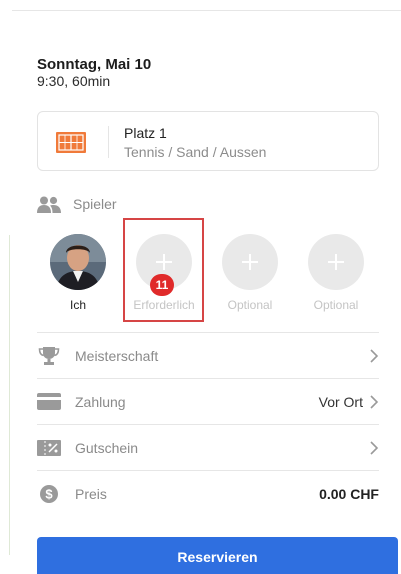  What do you see at coordinates (71, 142) in the screenshot?
I see `tennis-court-icon` at bounding box center [71, 142].